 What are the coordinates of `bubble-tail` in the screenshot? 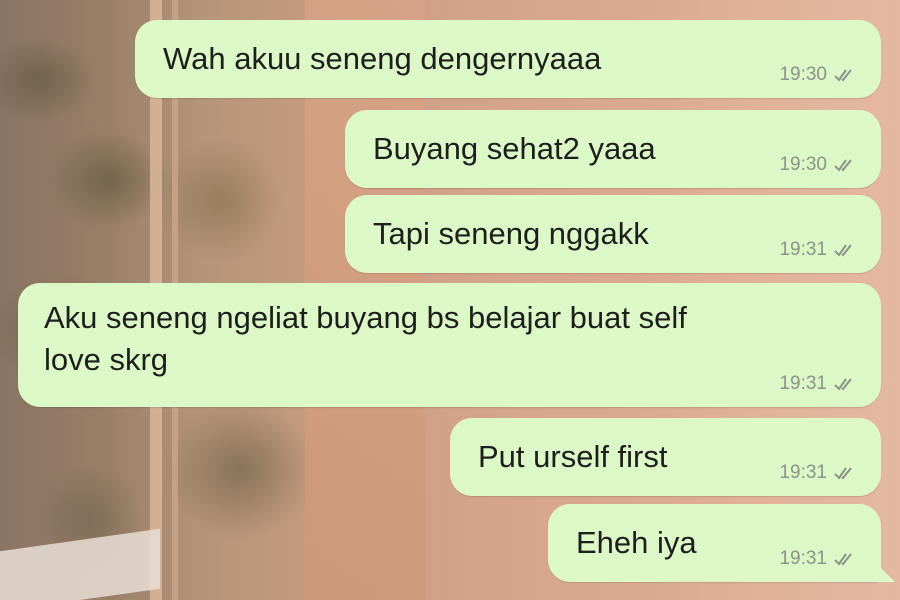 It's located at (884, 571).